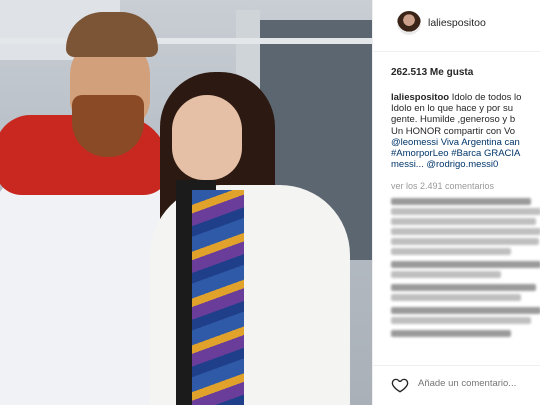 This screenshot has width=540, height=405. Describe the element at coordinates (442, 186) in the screenshot. I see `view-all-comments-link: ver los 2.491 comentarios` at that location.